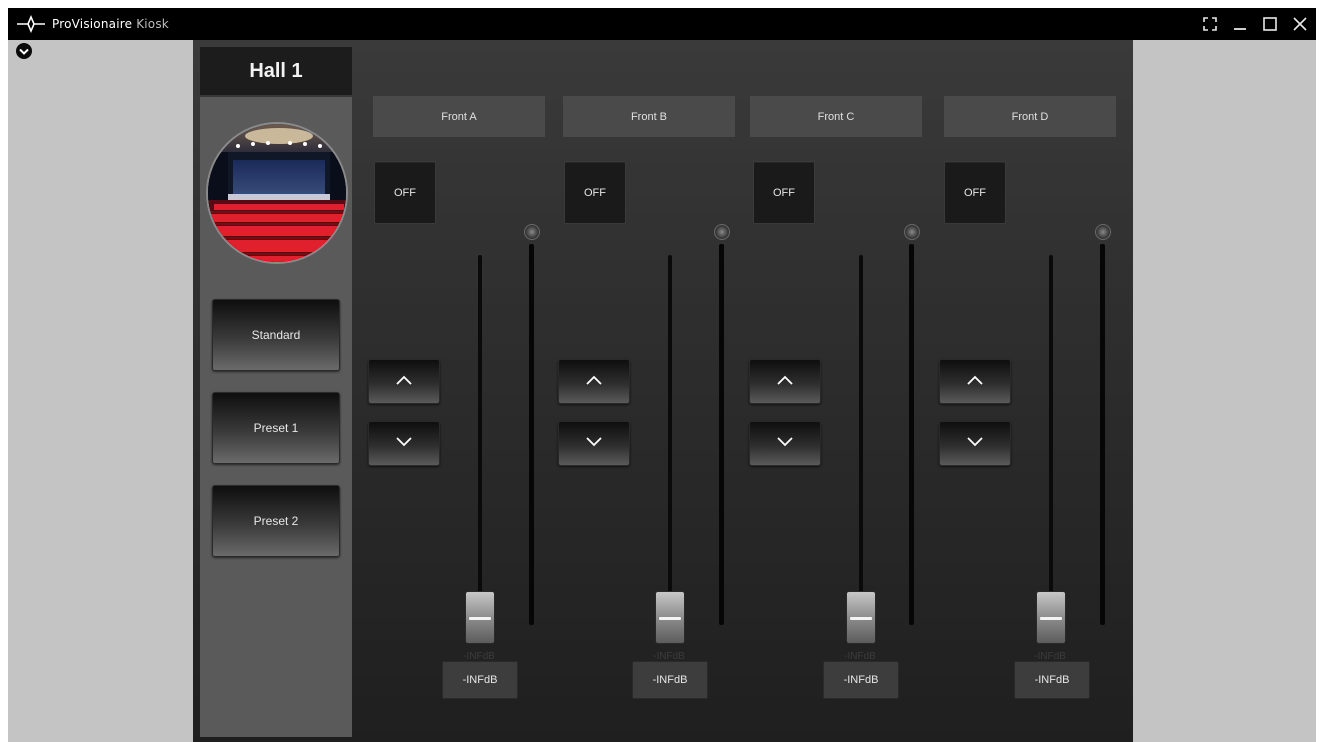  What do you see at coordinates (459, 116) in the screenshot?
I see `channel-name: Front A` at bounding box center [459, 116].